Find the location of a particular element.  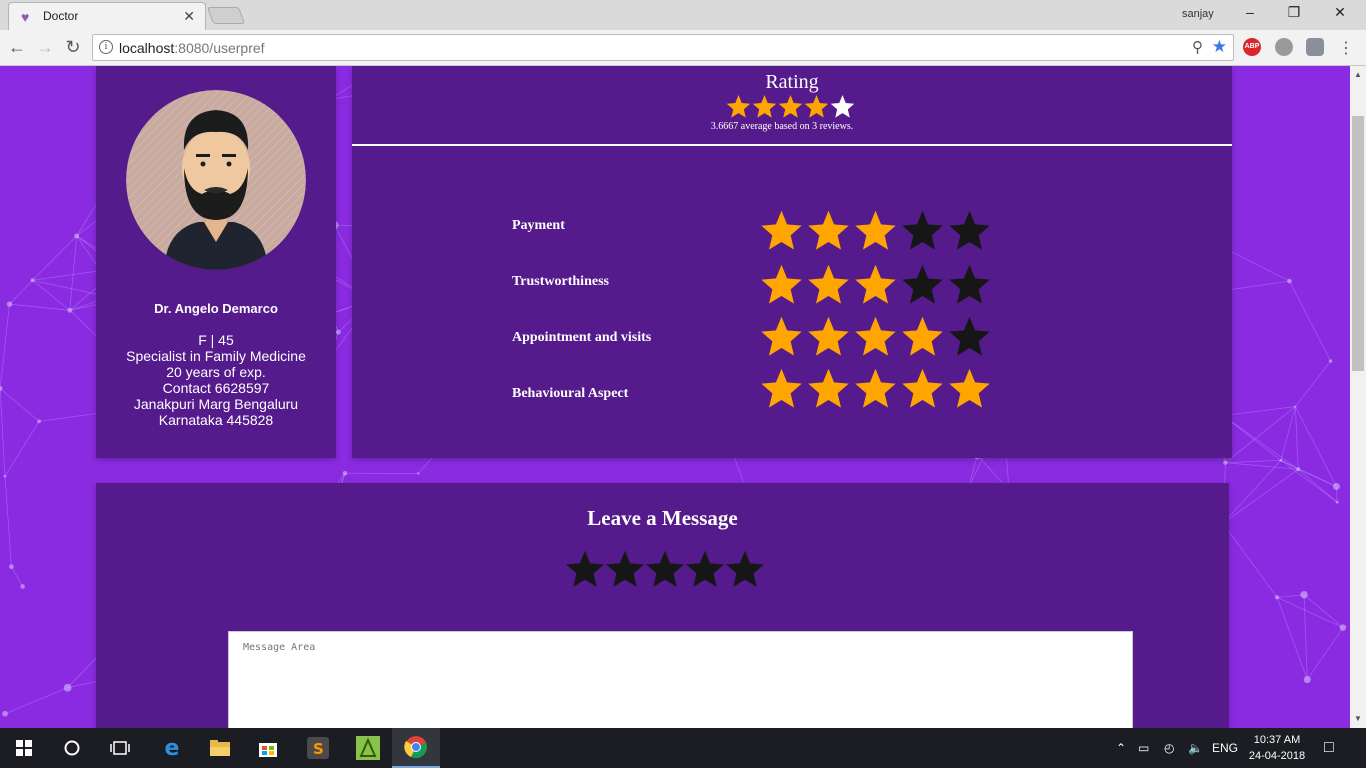

aspect-label-payment: Payment is located at coordinates (538, 225).